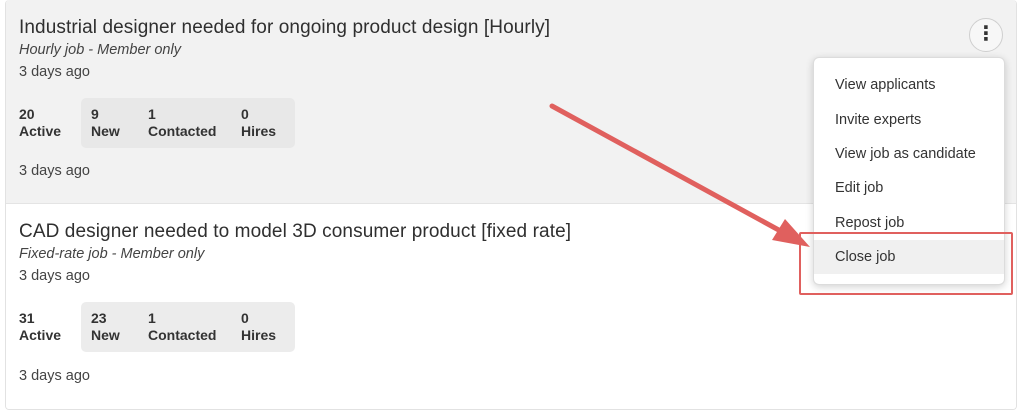 This screenshot has height=418, width=1024. Describe the element at coordinates (112, 254) in the screenshot. I see `job-type: Fixed-rate job - Member only` at that location.